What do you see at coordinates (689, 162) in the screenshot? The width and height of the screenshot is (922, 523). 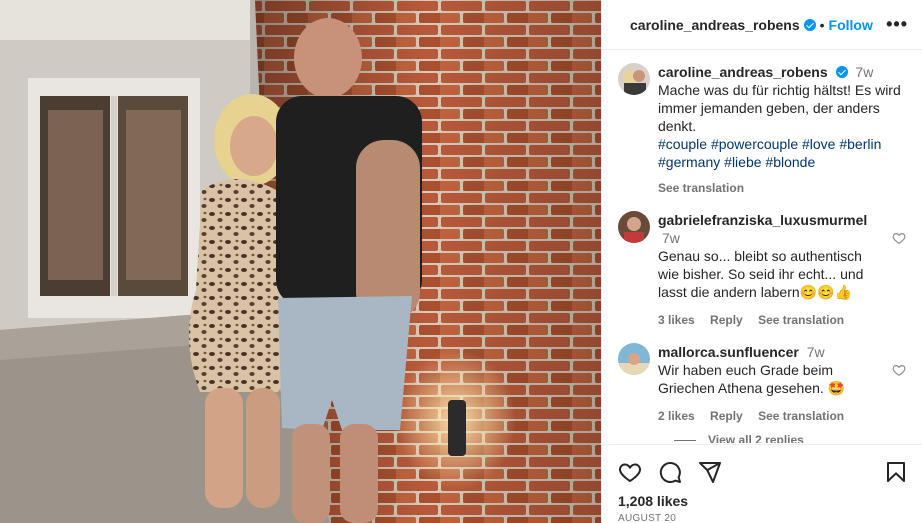 I see `hashtag-link: #germany` at bounding box center [689, 162].